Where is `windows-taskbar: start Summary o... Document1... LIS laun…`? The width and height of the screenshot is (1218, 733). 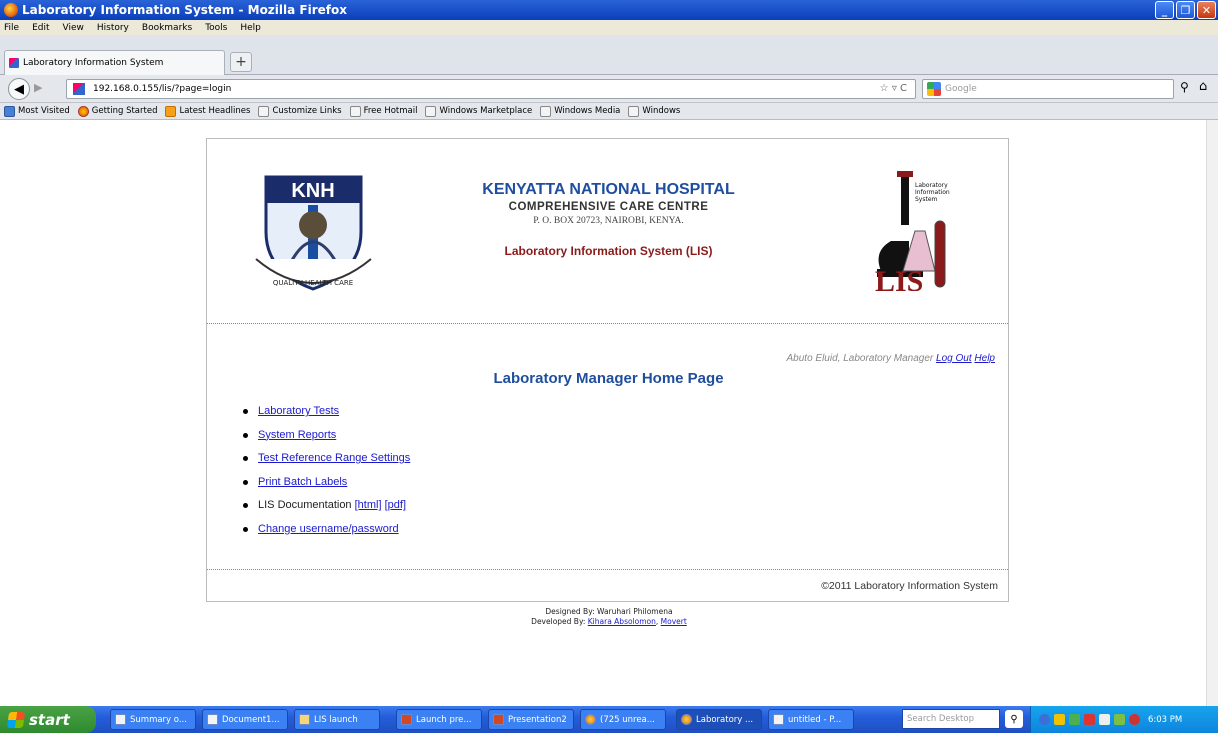 windows-taskbar: start Summary o... Document1... LIS laun… is located at coordinates (609, 719).